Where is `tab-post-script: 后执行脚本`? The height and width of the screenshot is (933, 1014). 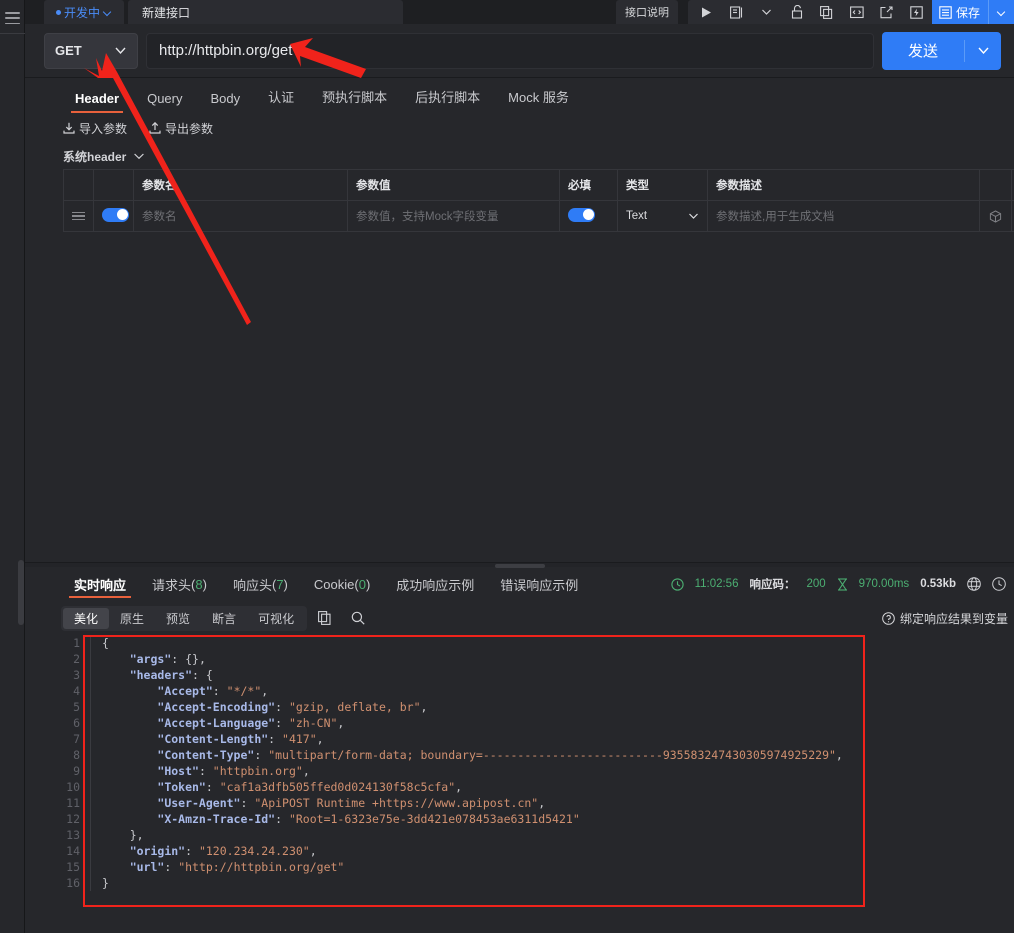 tab-post-script: 后执行脚本 is located at coordinates (447, 100).